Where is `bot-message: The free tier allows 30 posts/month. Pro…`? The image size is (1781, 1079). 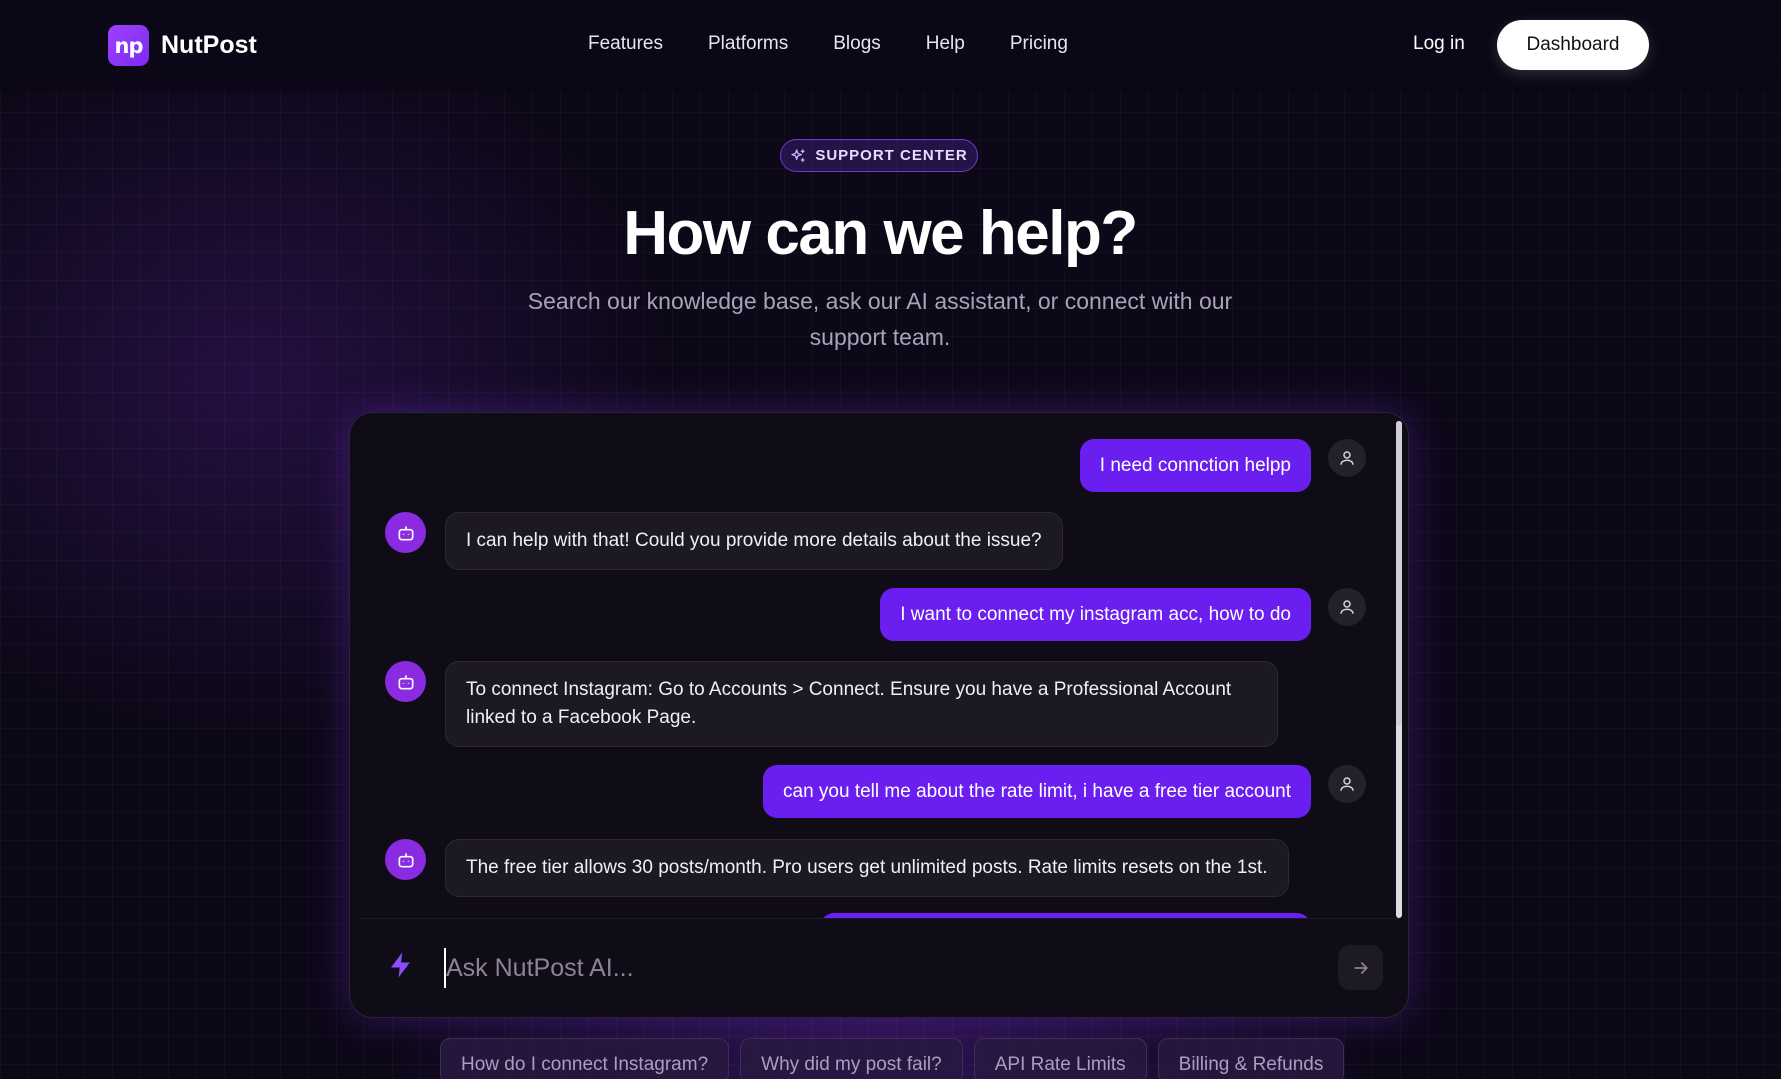
bot-message: The free tier allows 30 posts/month. Pro… is located at coordinates (867, 868).